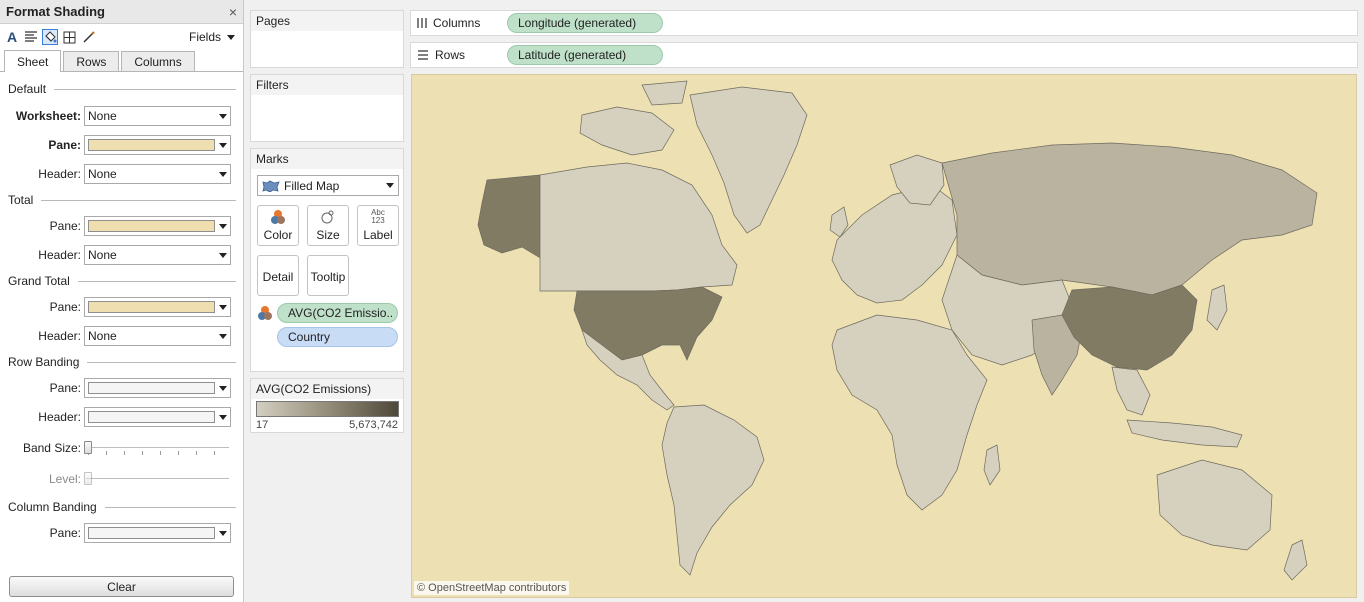 This screenshot has width=1364, height=602. Describe the element at coordinates (50, 37) in the screenshot. I see `shading-format-icon` at that location.